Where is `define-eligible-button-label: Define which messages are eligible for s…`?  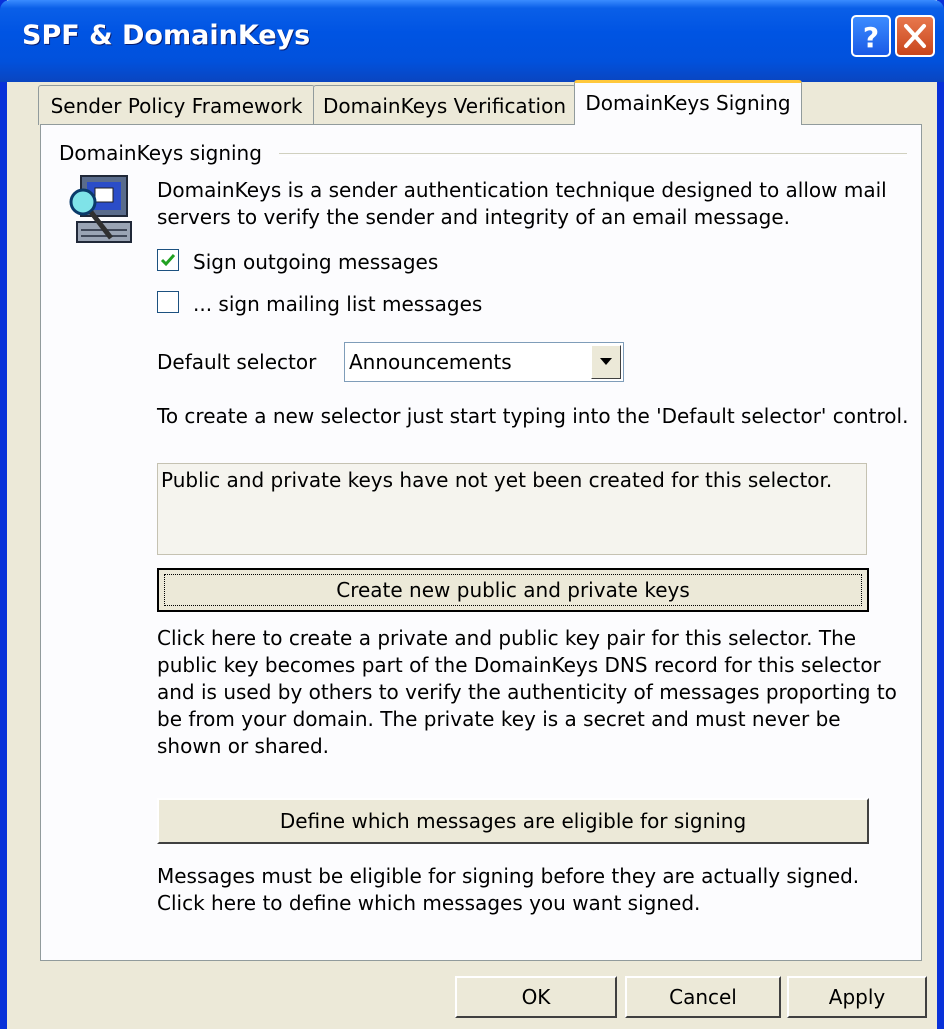
define-eligible-button-label: Define which messages are eligible for s… is located at coordinates (513, 821).